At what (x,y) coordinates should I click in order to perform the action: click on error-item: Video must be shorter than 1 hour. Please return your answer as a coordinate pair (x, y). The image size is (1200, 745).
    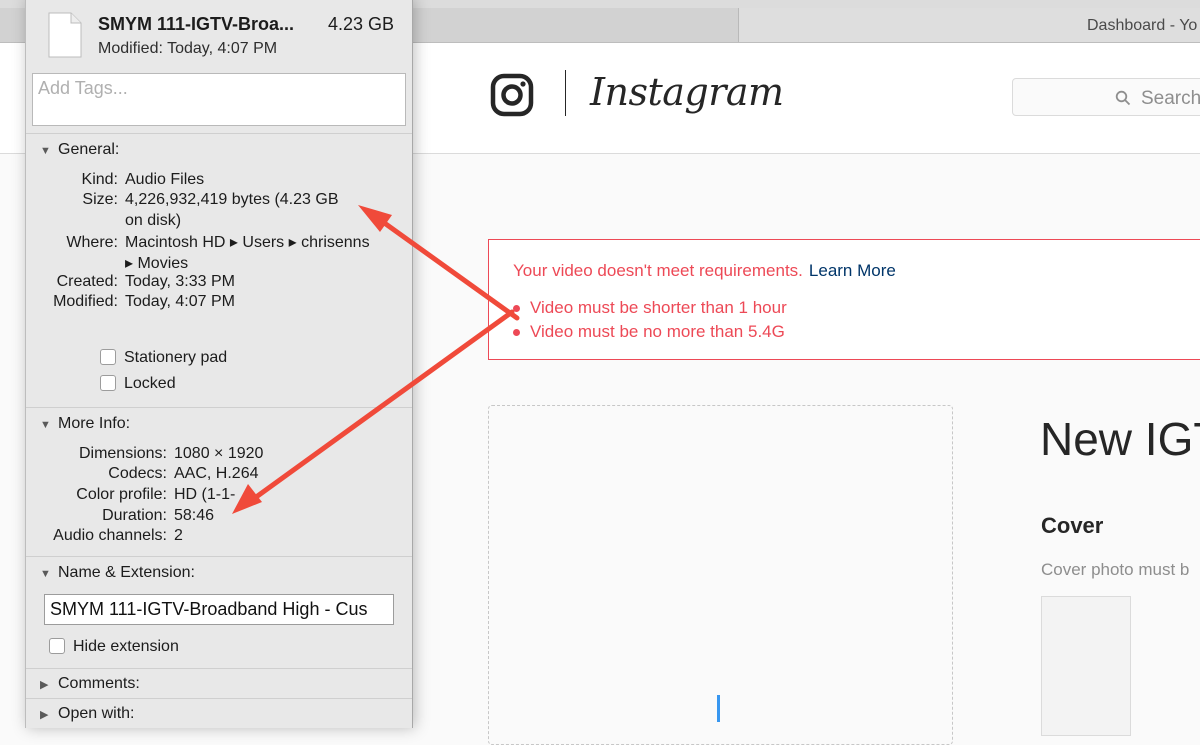
    Looking at the image, I should click on (650, 308).